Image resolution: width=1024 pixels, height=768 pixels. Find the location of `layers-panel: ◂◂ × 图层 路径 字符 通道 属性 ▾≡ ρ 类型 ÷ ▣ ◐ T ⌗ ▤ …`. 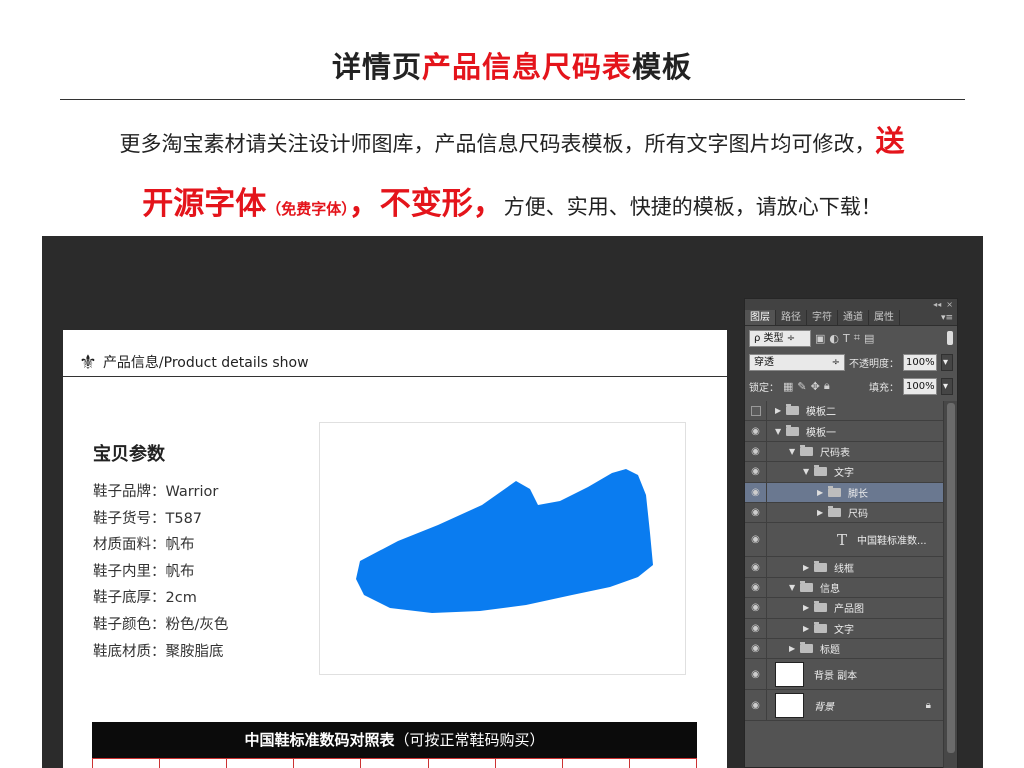

layers-panel: ◂◂ × 图层 路径 字符 通道 属性 ▾≡ ρ 类型 ÷ ▣ ◐ T ⌗ ▤ … is located at coordinates (851, 533).